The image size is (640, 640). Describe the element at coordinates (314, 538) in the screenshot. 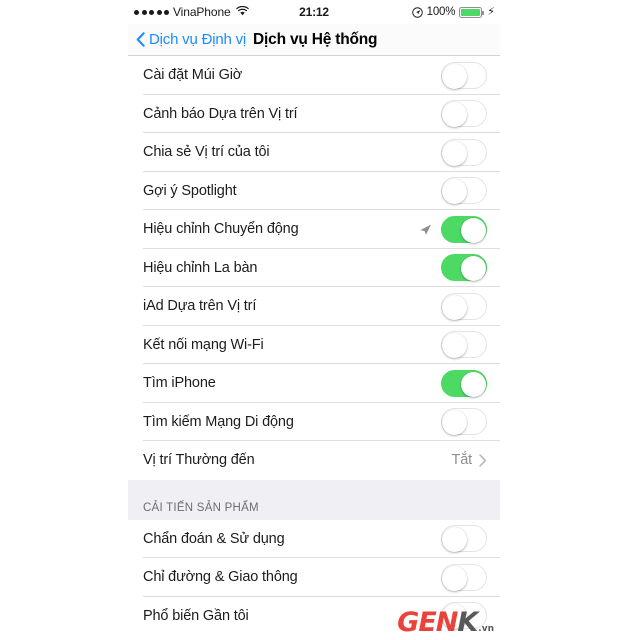

I see `table-row: Chẩn đoán & Sử dụng` at that location.